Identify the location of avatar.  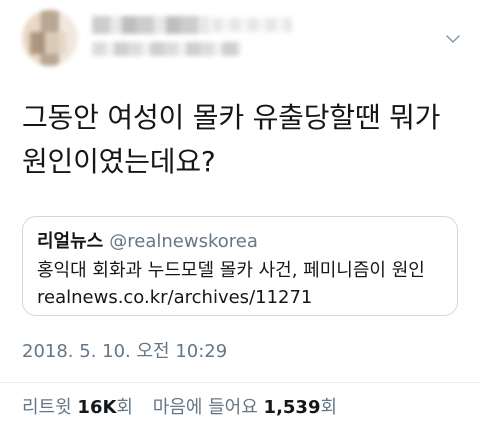
(50, 38).